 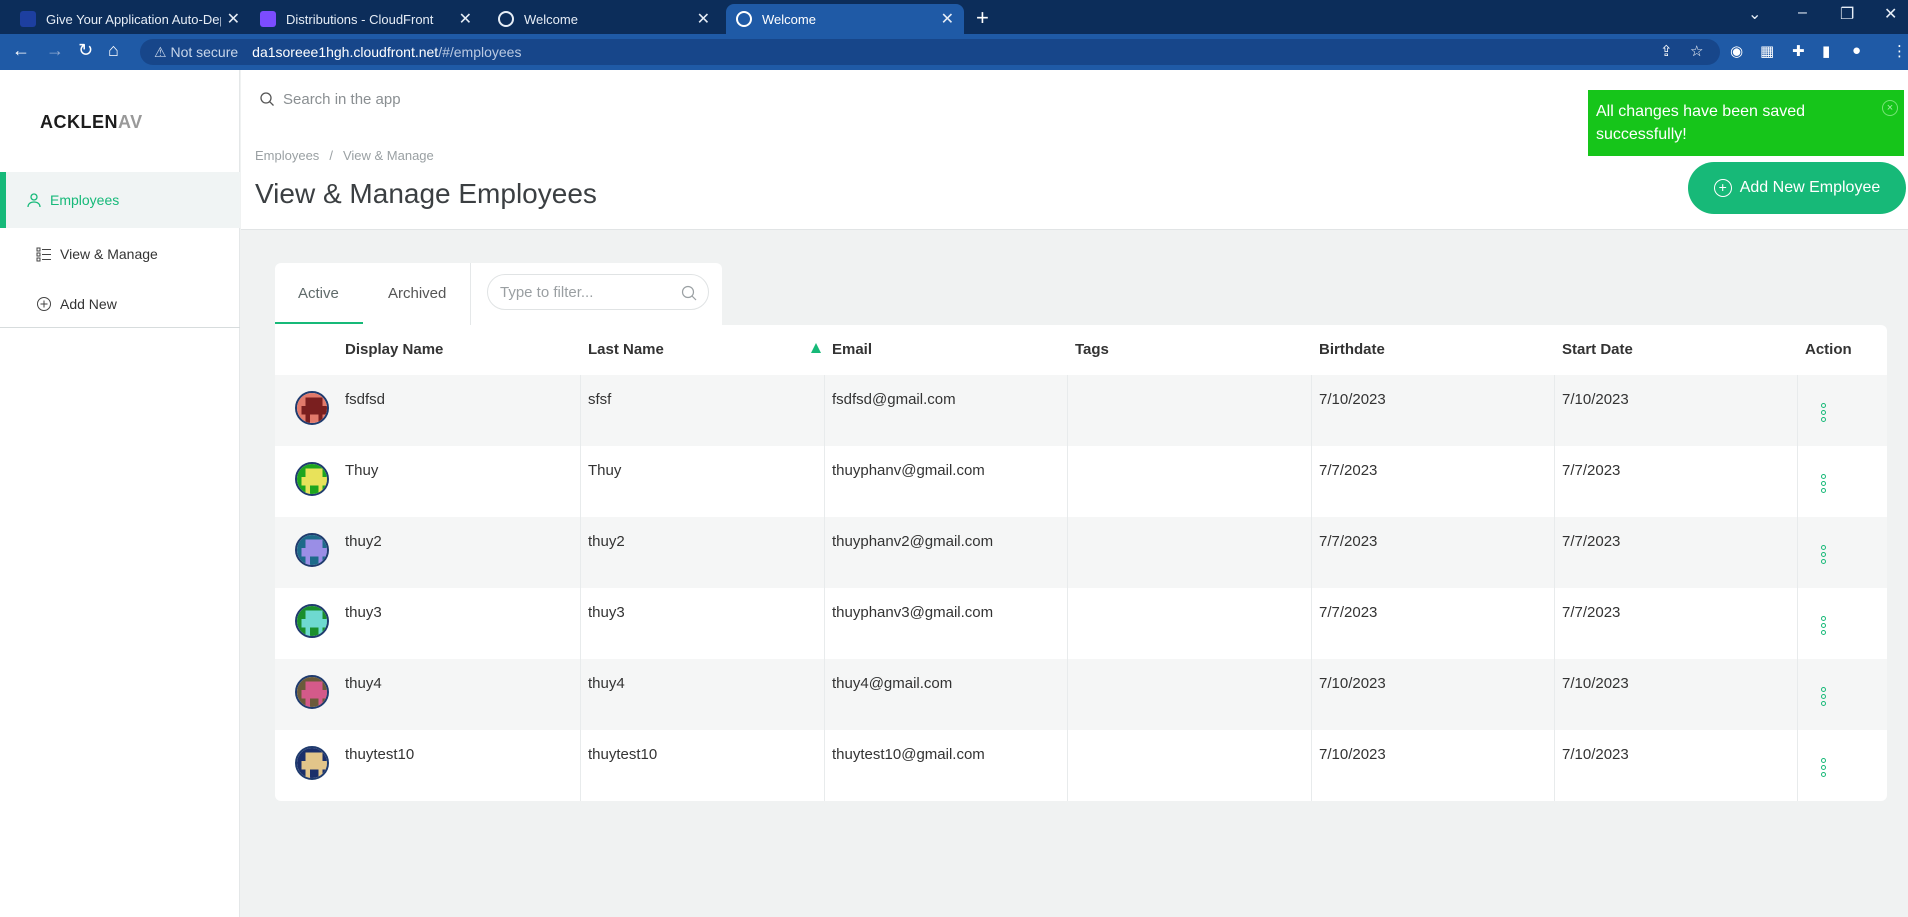 I want to click on sidebar-item-employees: Employees, so click(x=120, y=200).